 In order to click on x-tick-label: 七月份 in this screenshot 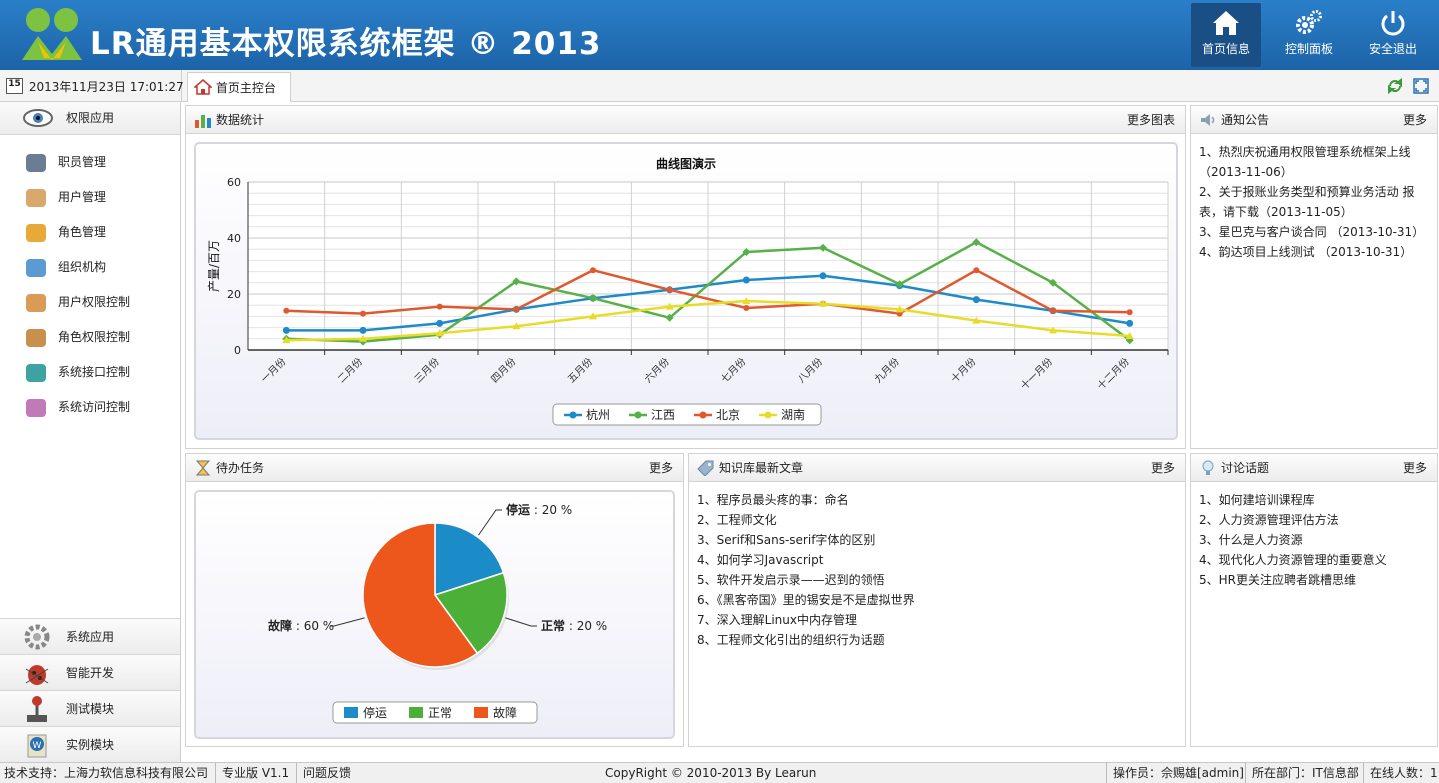, I will do `click(734, 371)`.